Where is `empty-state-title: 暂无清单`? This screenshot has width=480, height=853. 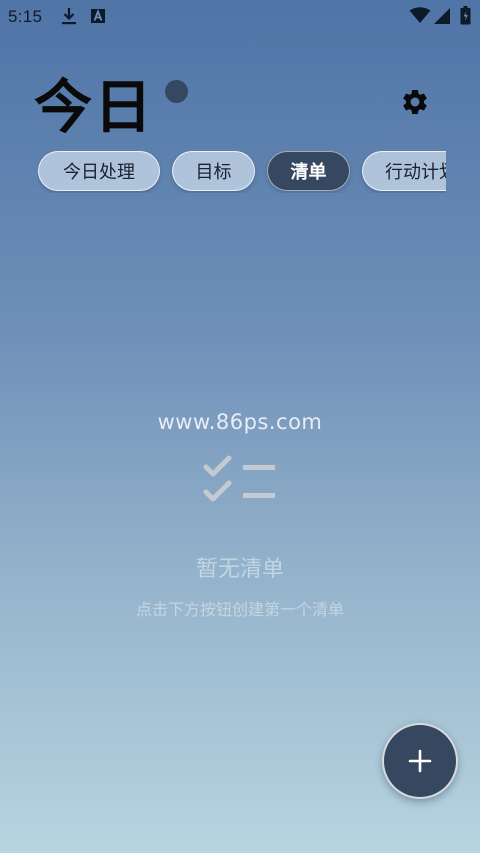
empty-state-title: 暂无清单 is located at coordinates (239, 569).